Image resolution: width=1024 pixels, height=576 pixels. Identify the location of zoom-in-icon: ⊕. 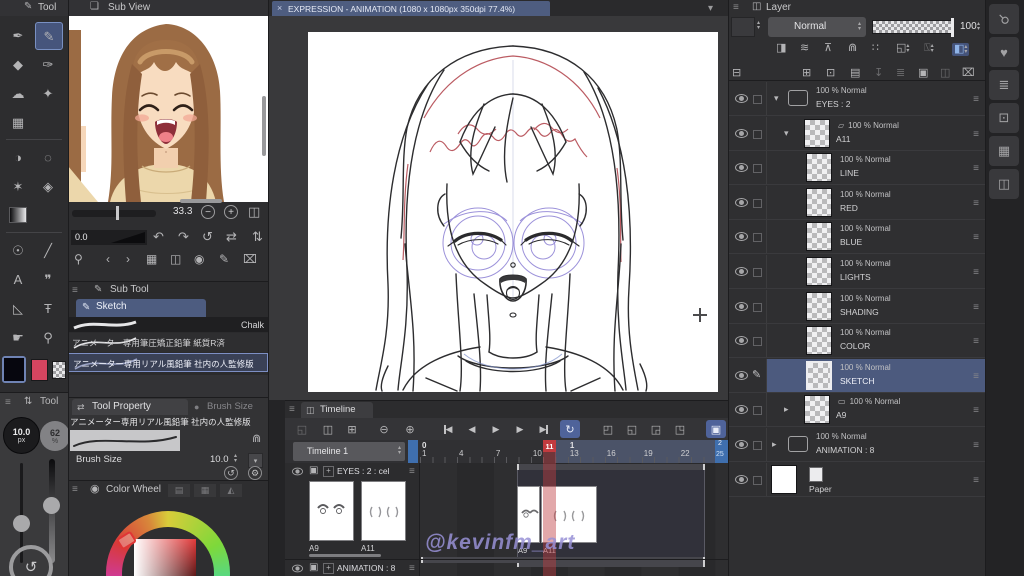
(410, 429).